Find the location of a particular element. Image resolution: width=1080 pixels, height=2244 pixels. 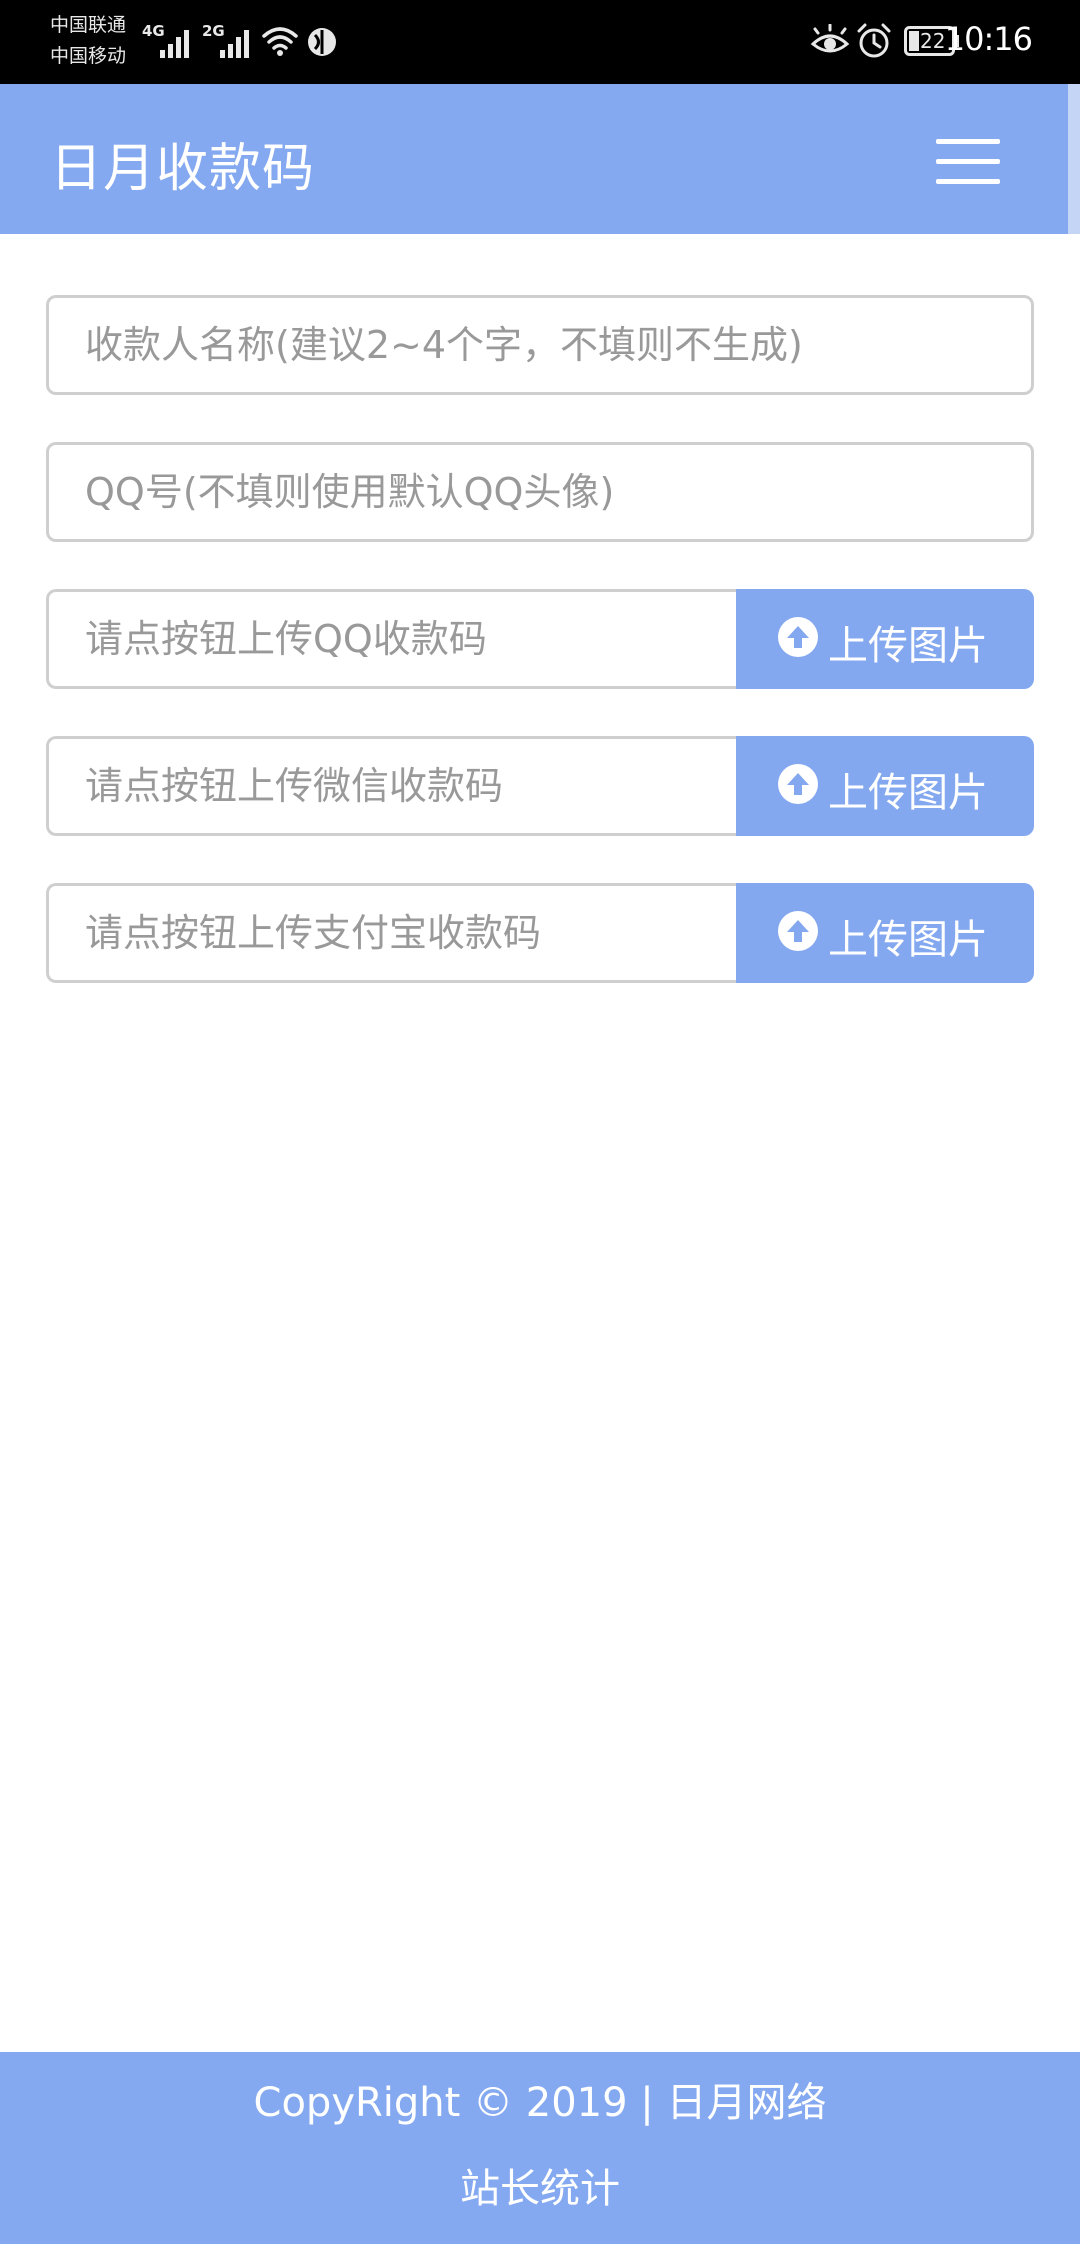

status-bar: 中国联通 中国移动 4G 2G 22 10:16 is located at coordinates (540, 42).